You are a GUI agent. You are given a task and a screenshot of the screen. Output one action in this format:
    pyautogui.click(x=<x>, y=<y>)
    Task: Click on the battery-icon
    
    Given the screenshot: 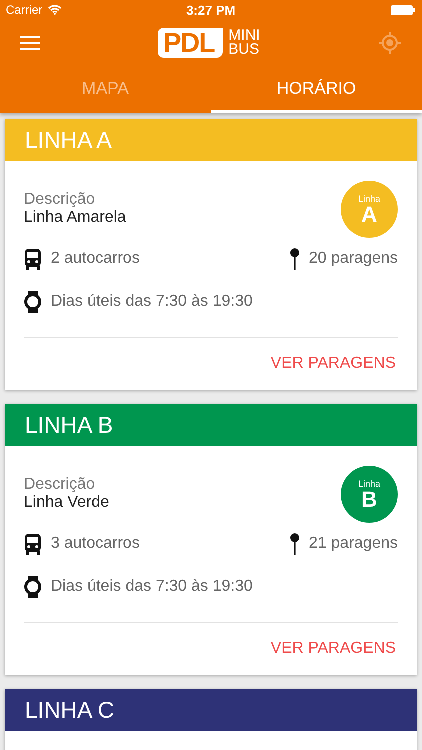 What is the action you would take?
    pyautogui.click(x=403, y=10)
    